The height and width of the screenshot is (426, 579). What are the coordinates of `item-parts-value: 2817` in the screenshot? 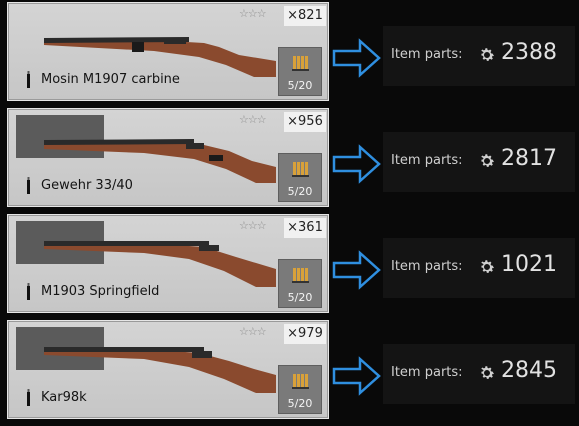 It's located at (529, 158).